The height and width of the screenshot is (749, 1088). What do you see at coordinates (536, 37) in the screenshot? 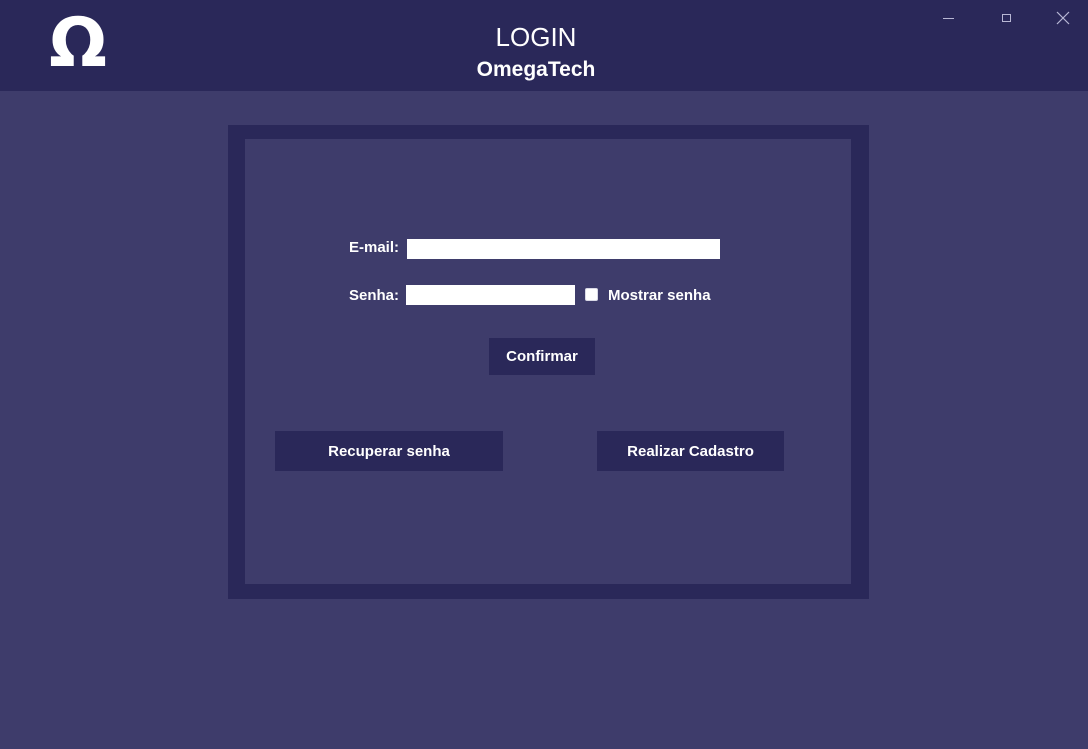
I see `page-title: LOGIN` at bounding box center [536, 37].